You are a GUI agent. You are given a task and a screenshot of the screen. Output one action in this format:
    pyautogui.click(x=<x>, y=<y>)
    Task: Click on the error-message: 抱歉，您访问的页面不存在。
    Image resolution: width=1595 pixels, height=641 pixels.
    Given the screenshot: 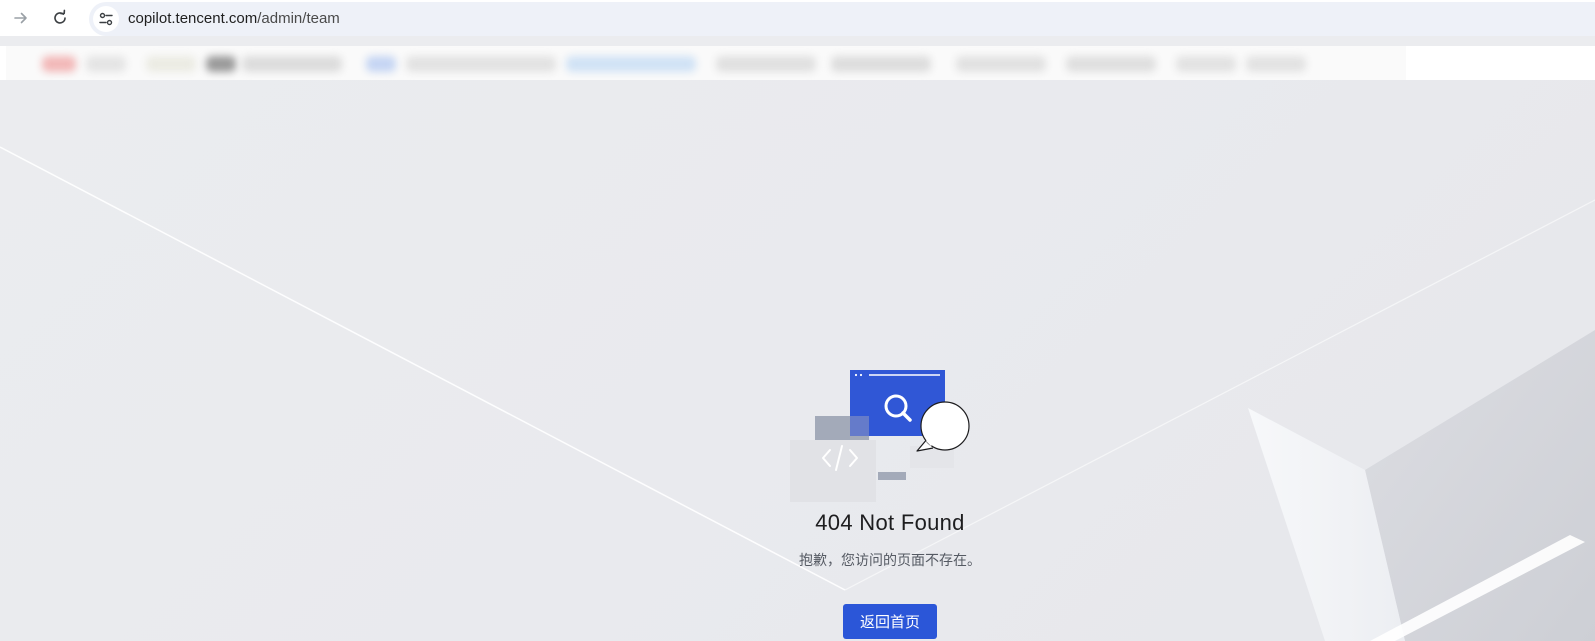 What is the action you would take?
    pyautogui.click(x=890, y=560)
    